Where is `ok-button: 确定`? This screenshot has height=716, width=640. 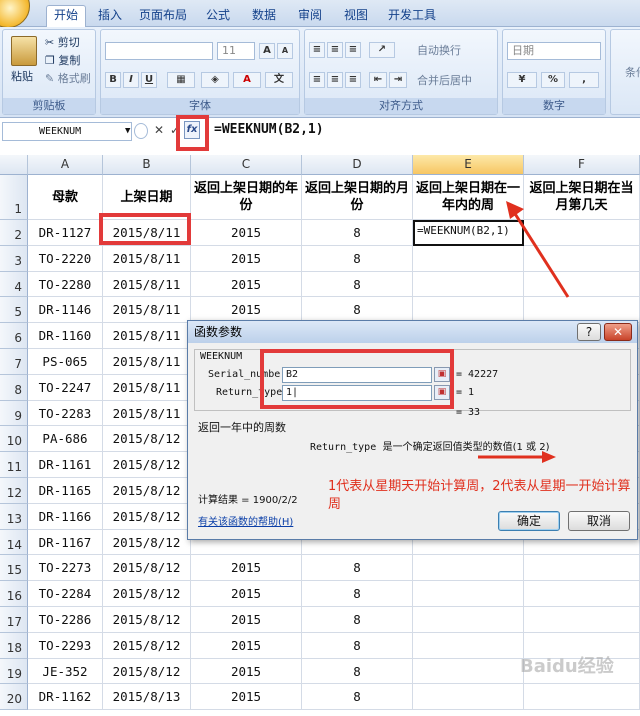
ok-button: 确定 is located at coordinates (529, 521).